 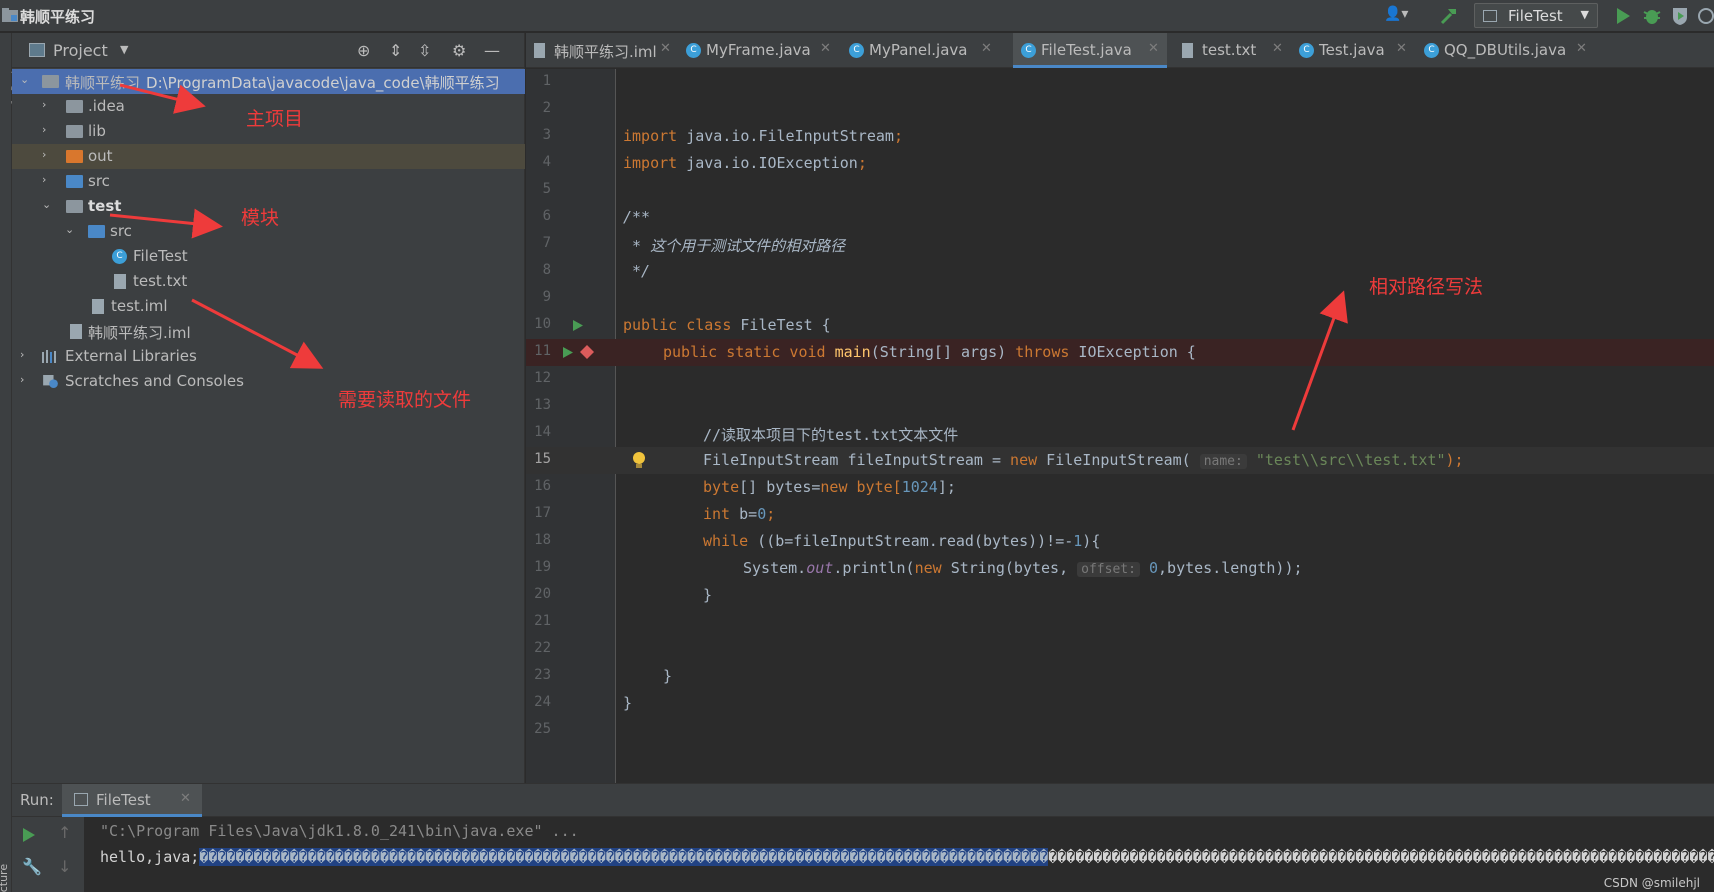 What do you see at coordinates (132, 800) in the screenshot?
I see `run-tab-filetest: FileTest ✕` at bounding box center [132, 800].